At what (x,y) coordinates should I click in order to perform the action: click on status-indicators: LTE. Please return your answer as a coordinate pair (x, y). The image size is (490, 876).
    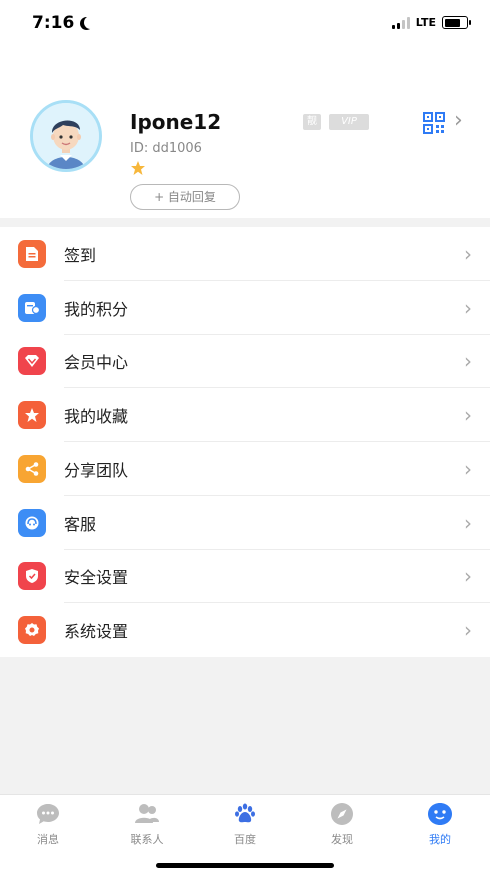
    Looking at the image, I should click on (431, 22).